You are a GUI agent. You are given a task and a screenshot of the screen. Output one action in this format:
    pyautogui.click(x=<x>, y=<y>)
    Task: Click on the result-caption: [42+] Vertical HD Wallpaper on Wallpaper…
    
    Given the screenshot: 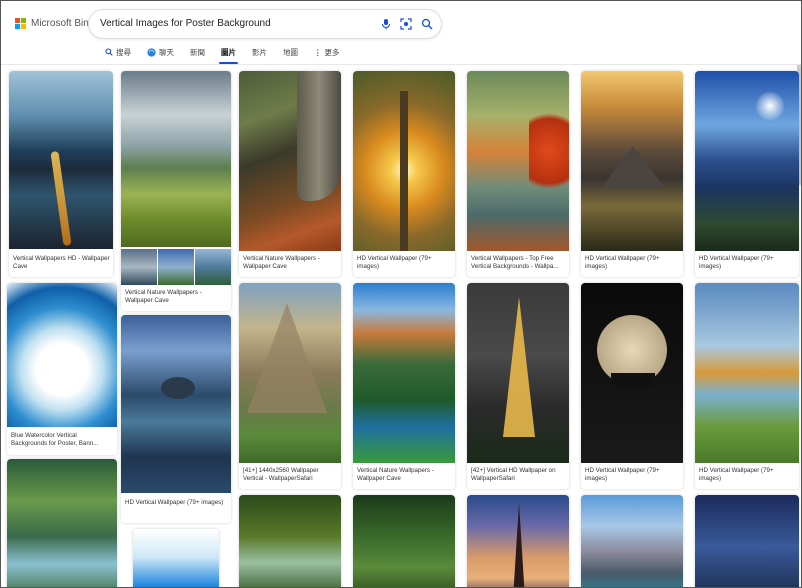 What is the action you would take?
    pyautogui.click(x=513, y=474)
    